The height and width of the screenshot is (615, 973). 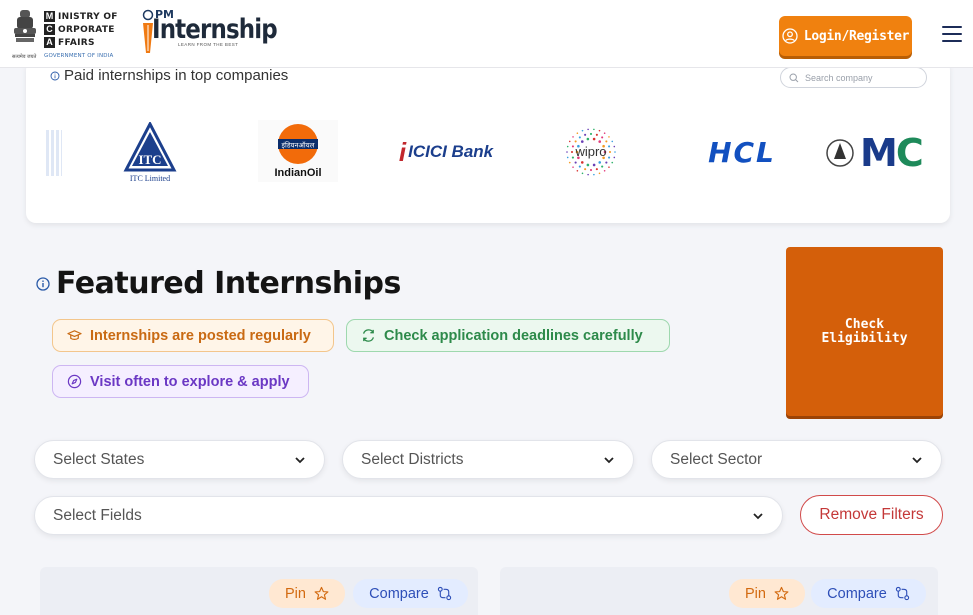 I want to click on mca-word: INISTRY OF, so click(x=88, y=16).